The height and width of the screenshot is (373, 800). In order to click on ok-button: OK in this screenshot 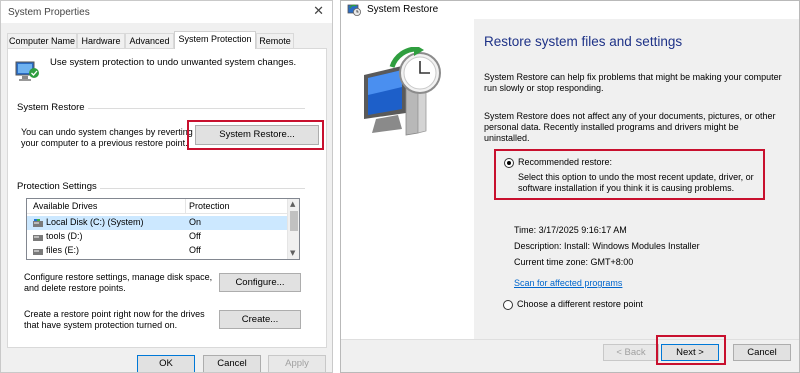, I will do `click(166, 363)`.